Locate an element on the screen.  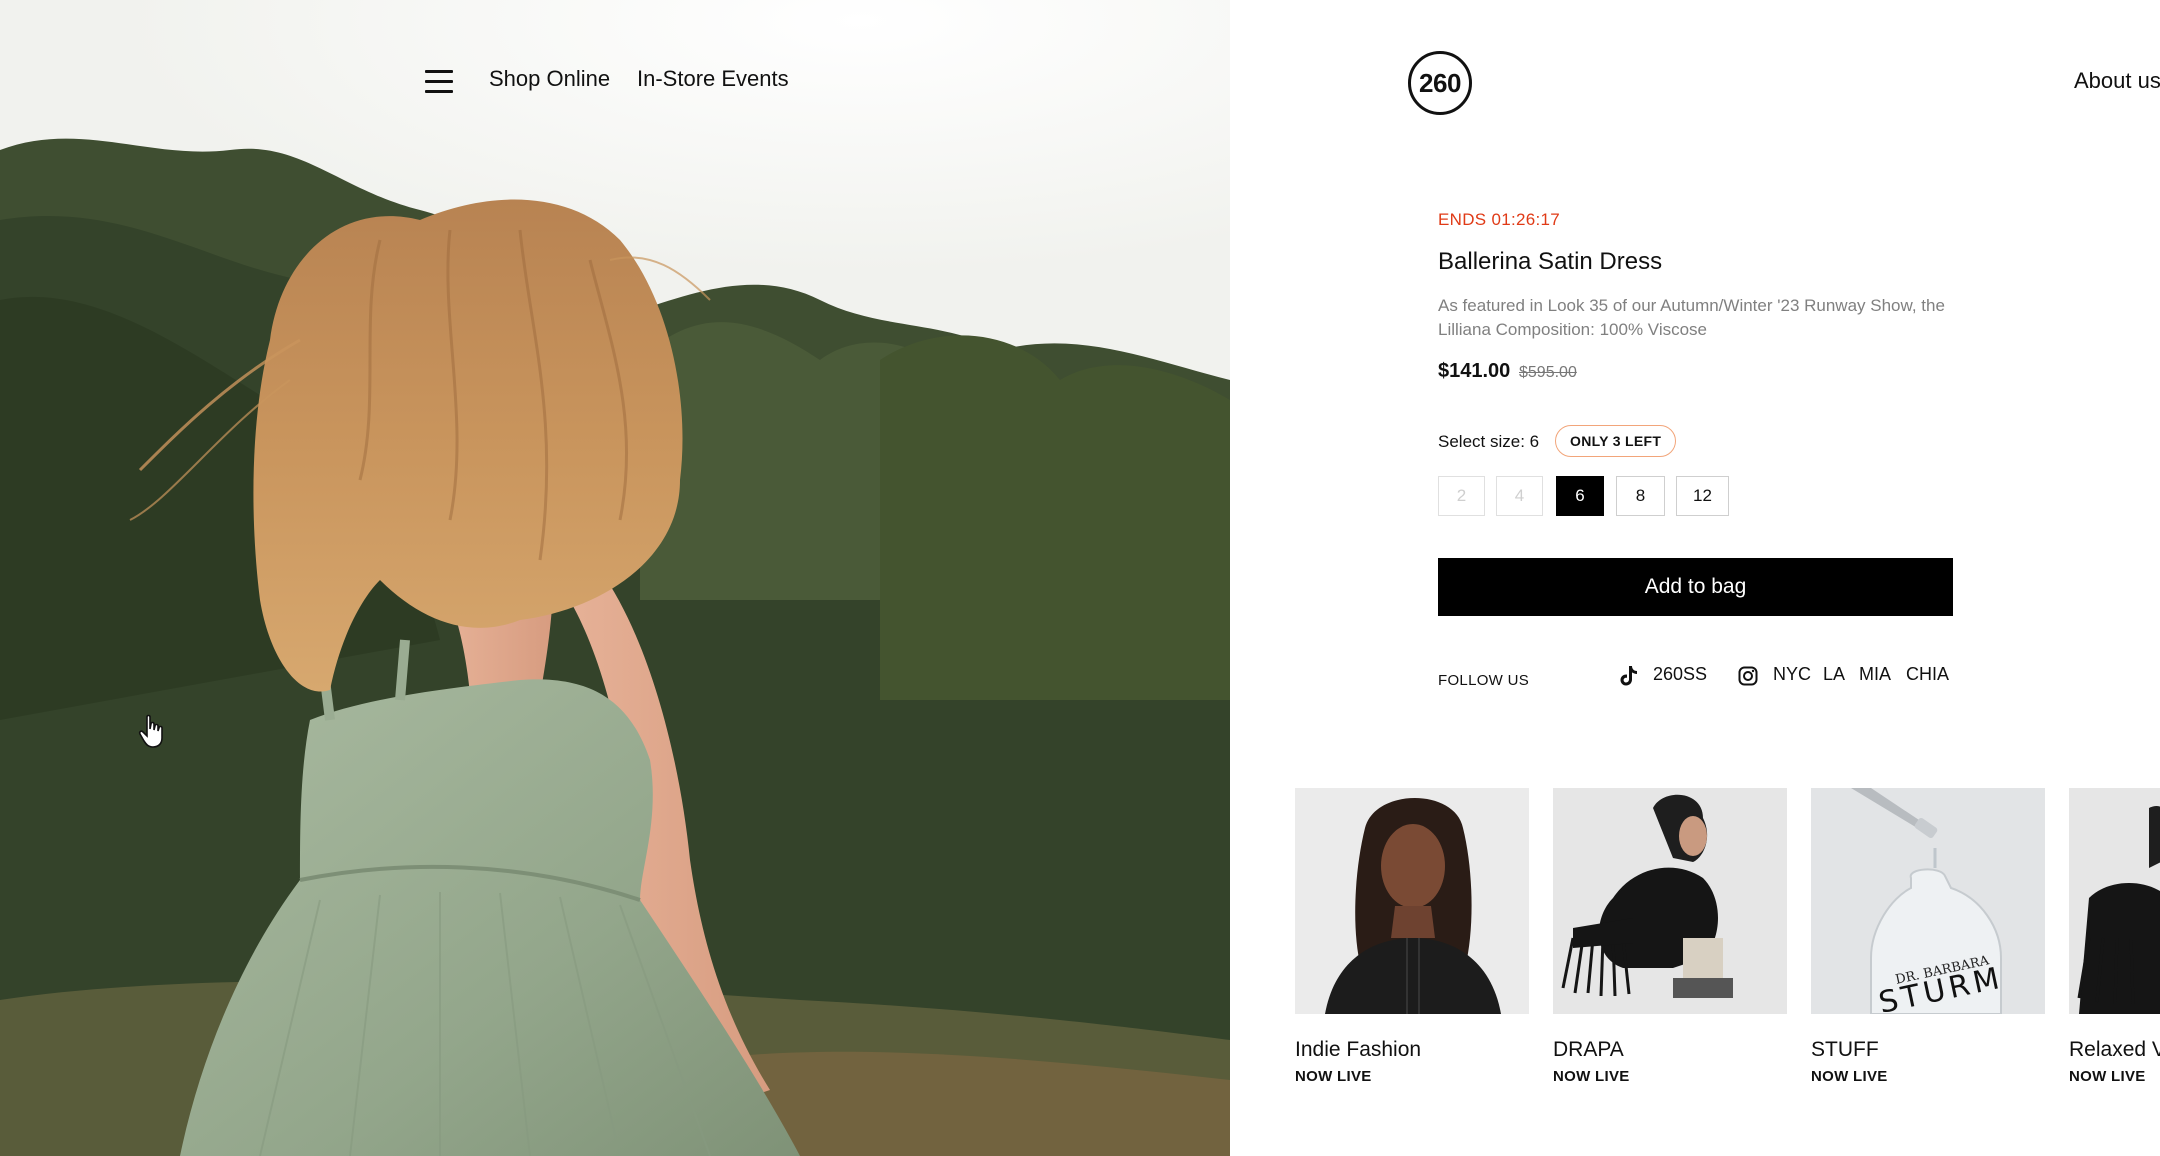
add-to-bag-button: Add to bag is located at coordinates (1695, 587).